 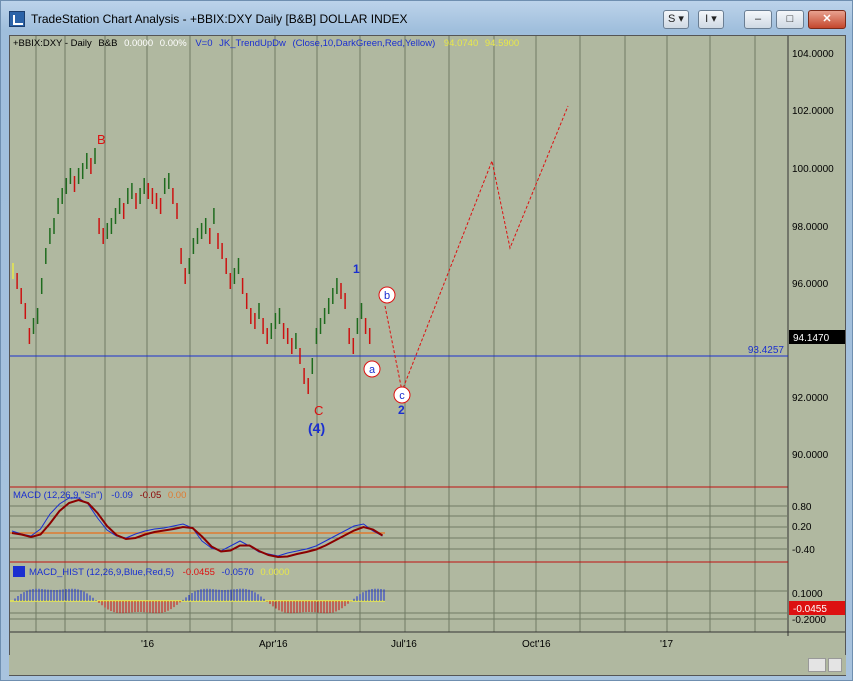 I want to click on maximize-icon: □, so click(x=790, y=19).